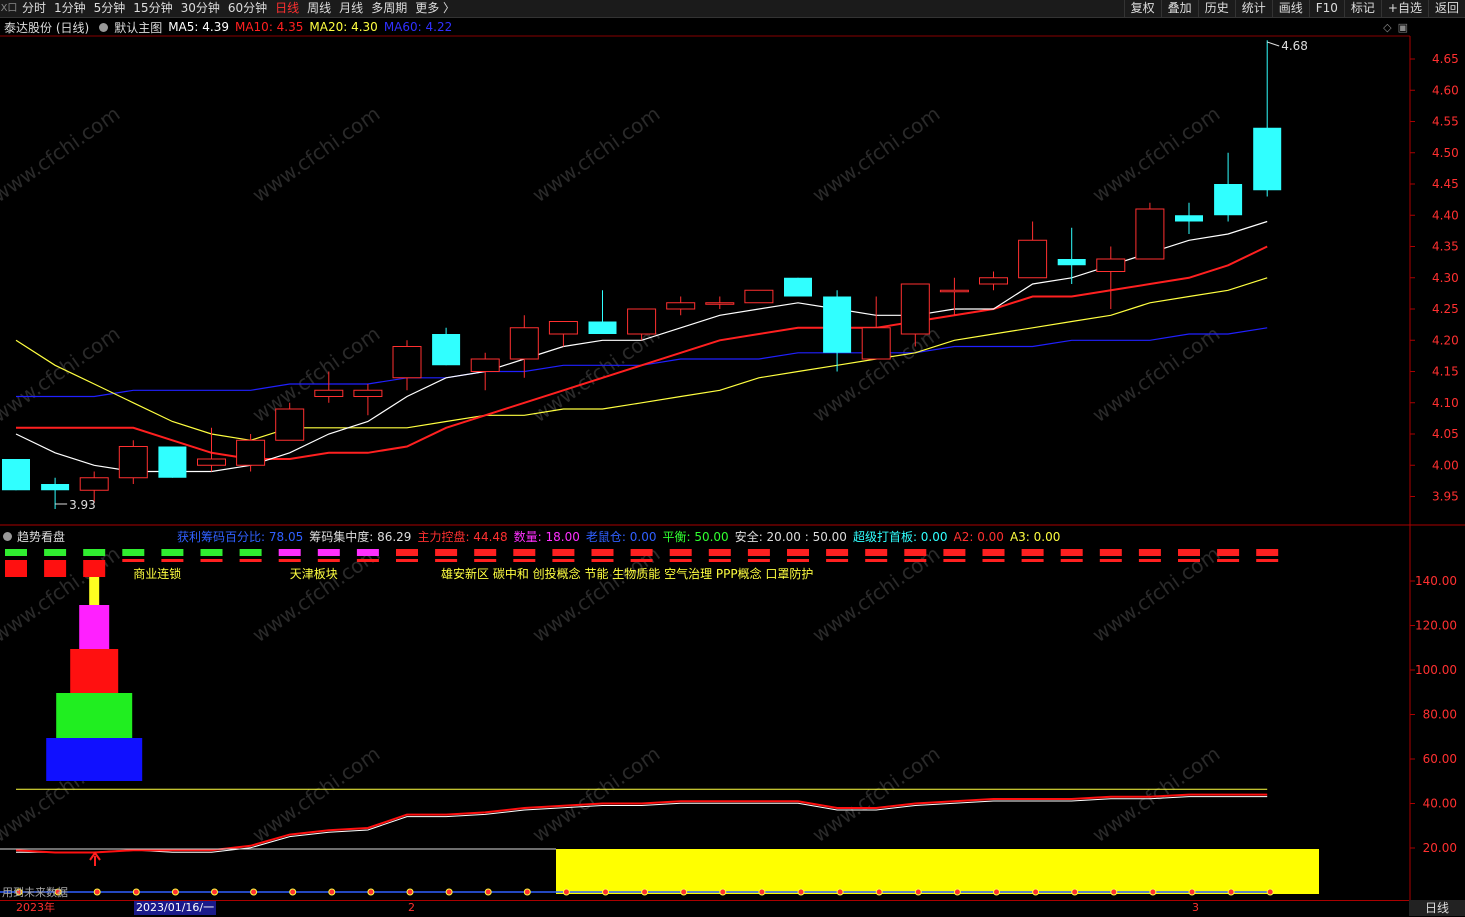 The height and width of the screenshot is (917, 1465). Describe the element at coordinates (1273, 44) in the screenshot. I see `high-marker` at that location.